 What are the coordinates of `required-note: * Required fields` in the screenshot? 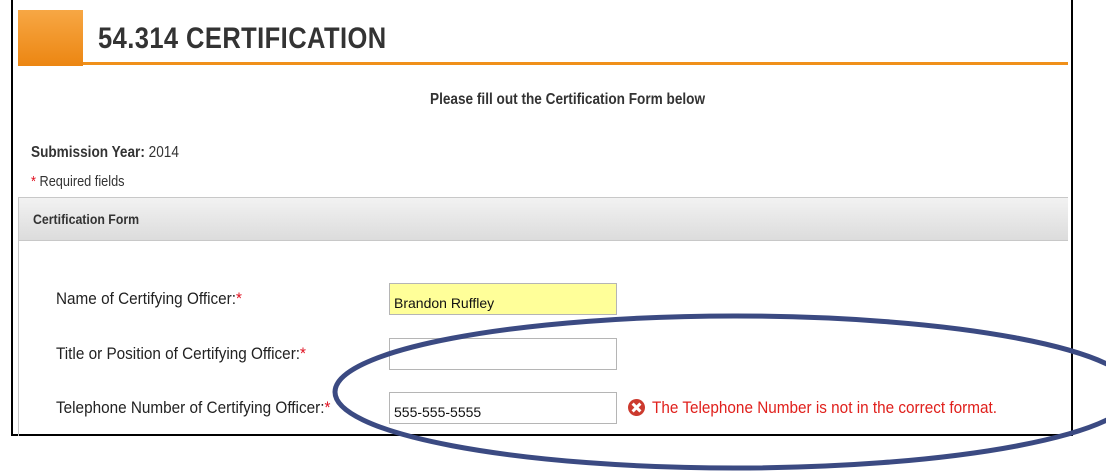 It's located at (78, 181).